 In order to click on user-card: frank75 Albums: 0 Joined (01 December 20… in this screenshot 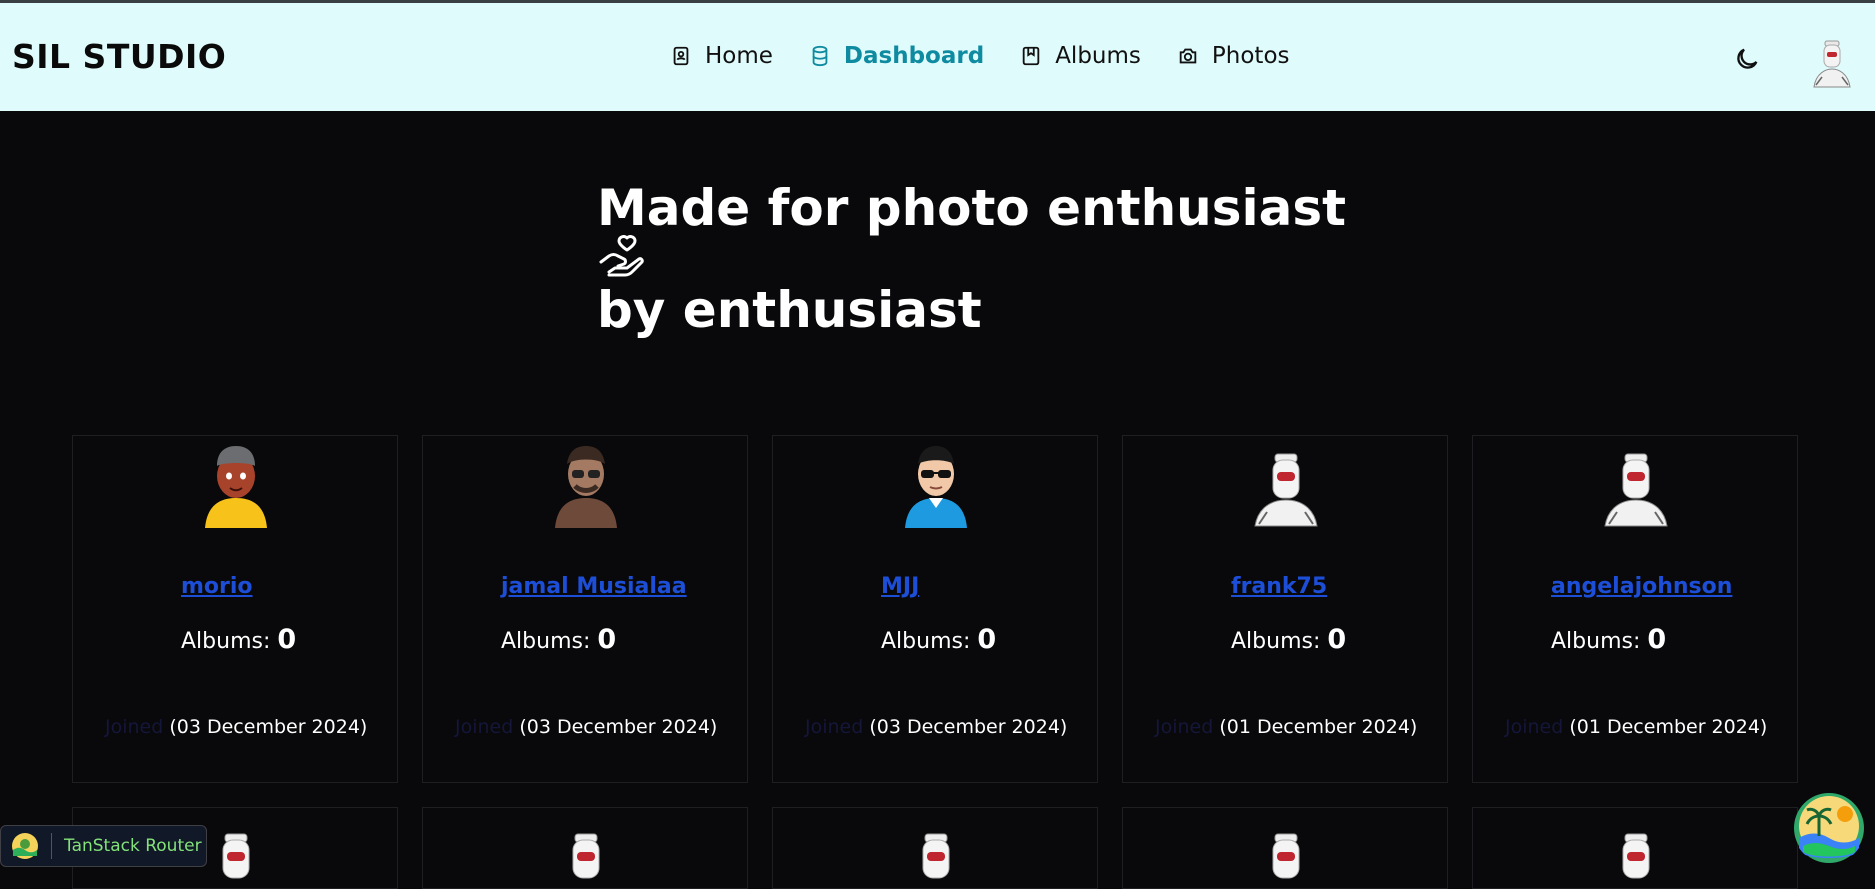, I will do `click(1285, 609)`.